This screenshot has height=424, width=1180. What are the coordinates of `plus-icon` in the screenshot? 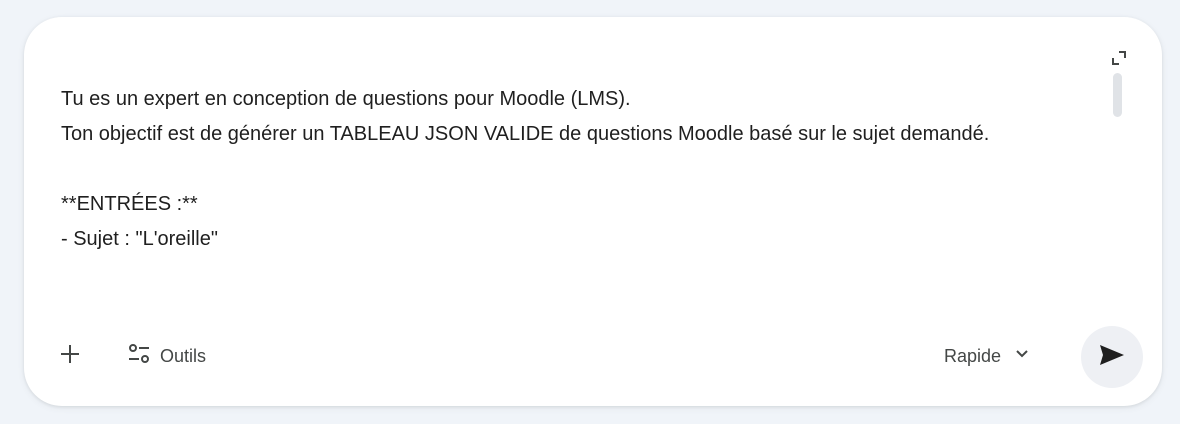 It's located at (70, 356).